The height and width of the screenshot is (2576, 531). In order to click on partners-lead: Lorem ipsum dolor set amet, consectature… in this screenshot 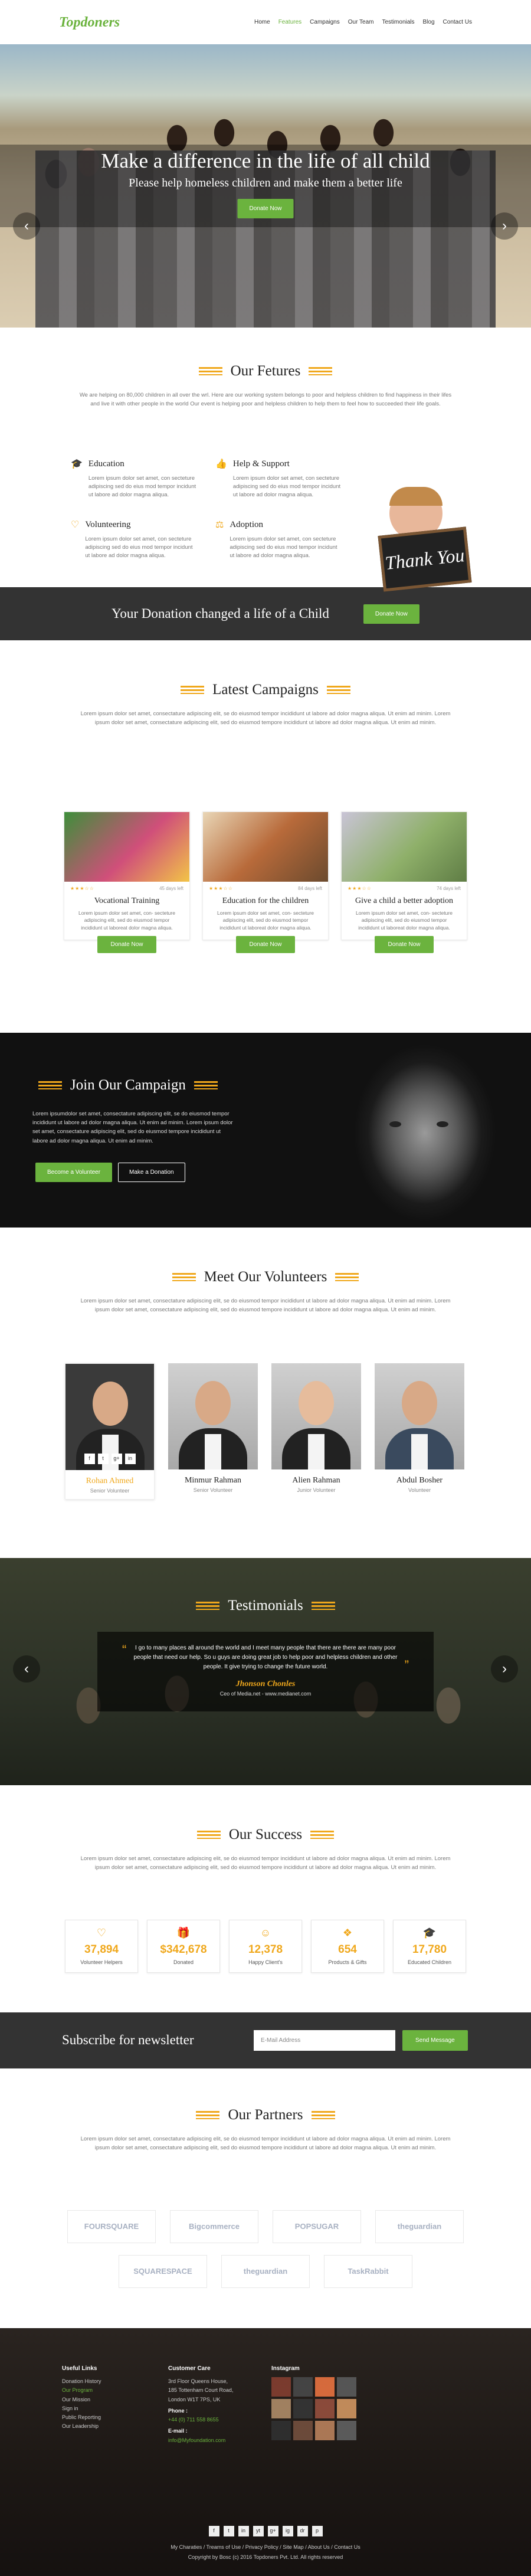, I will do `click(265, 2143)`.